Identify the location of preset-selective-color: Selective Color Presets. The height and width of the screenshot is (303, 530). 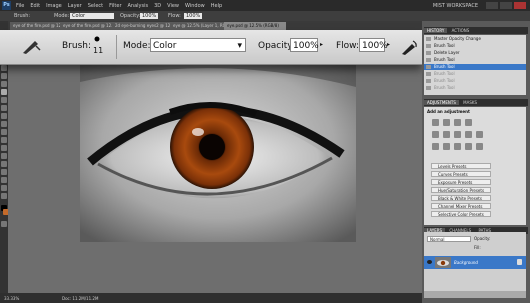
(461, 214).